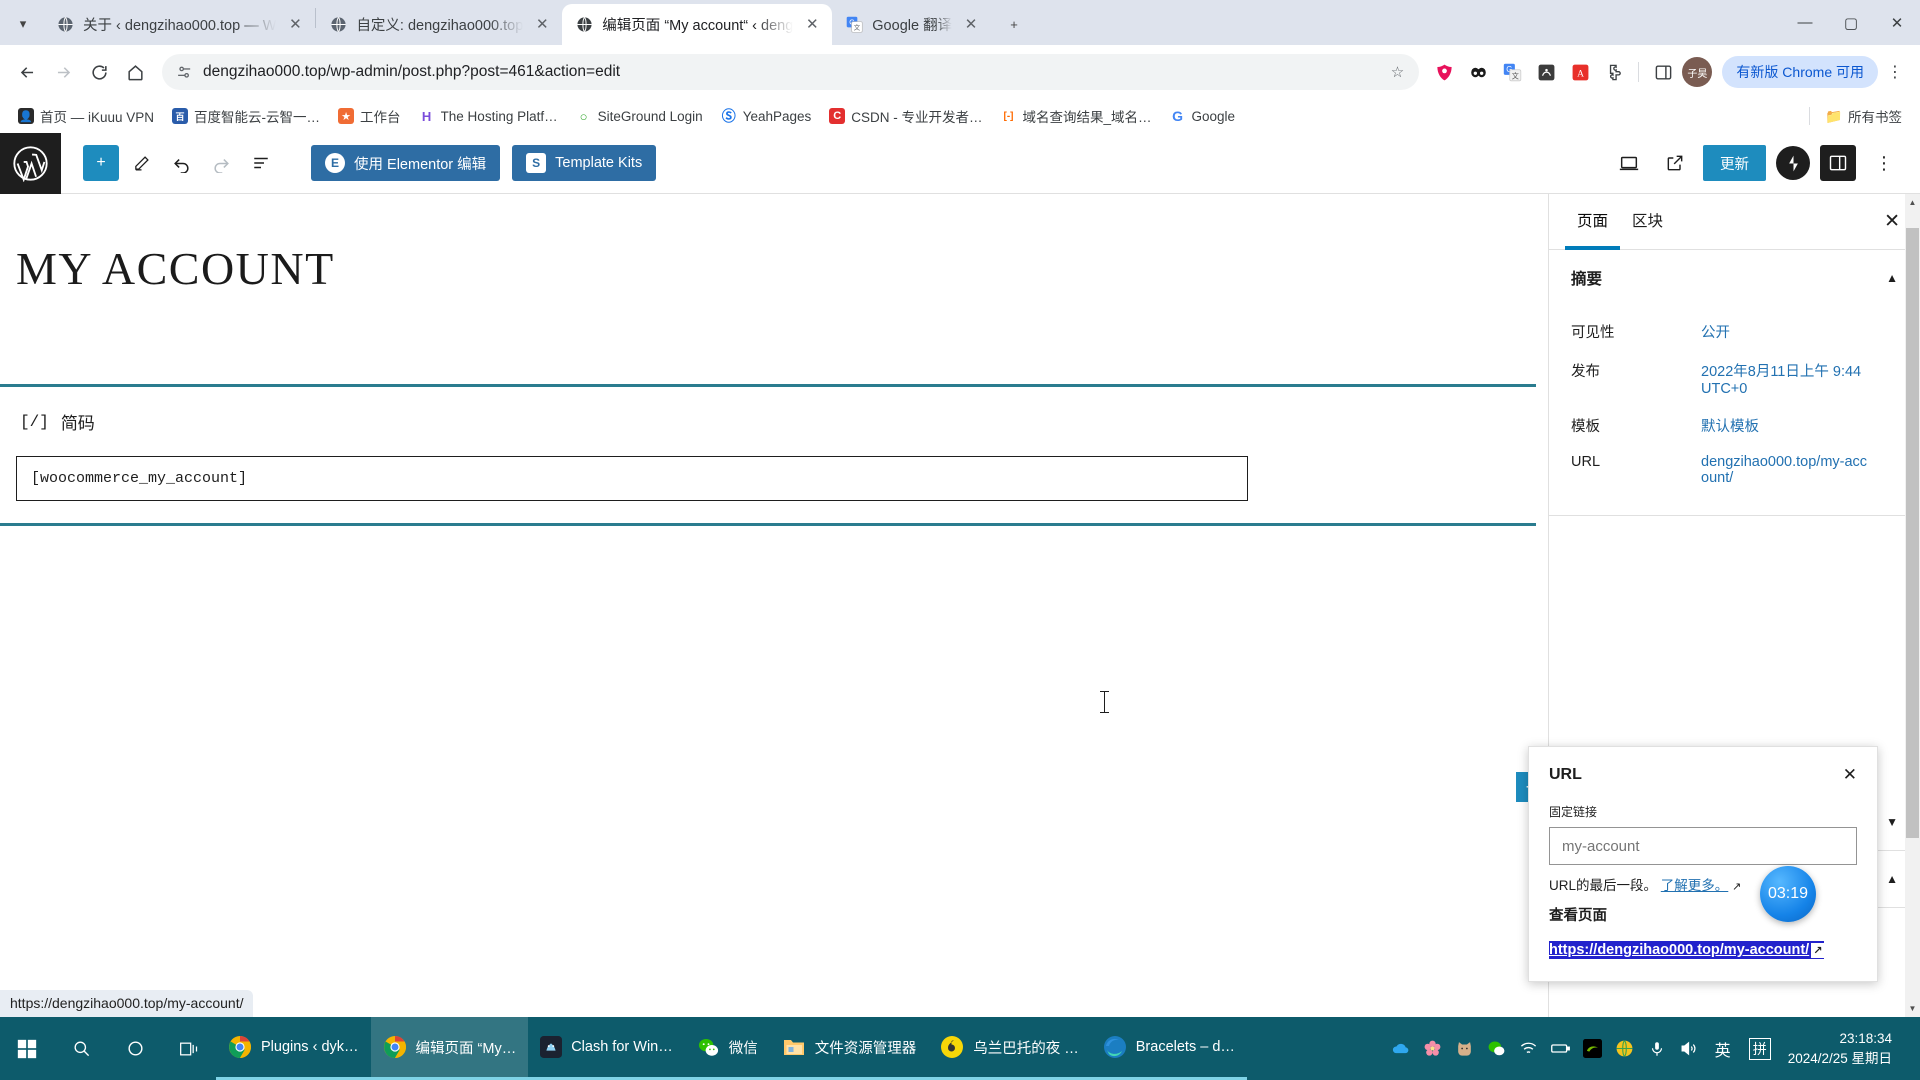  Describe the element at coordinates (1695, 885) in the screenshot. I see `learn-more-link: 了解更多。` at that location.